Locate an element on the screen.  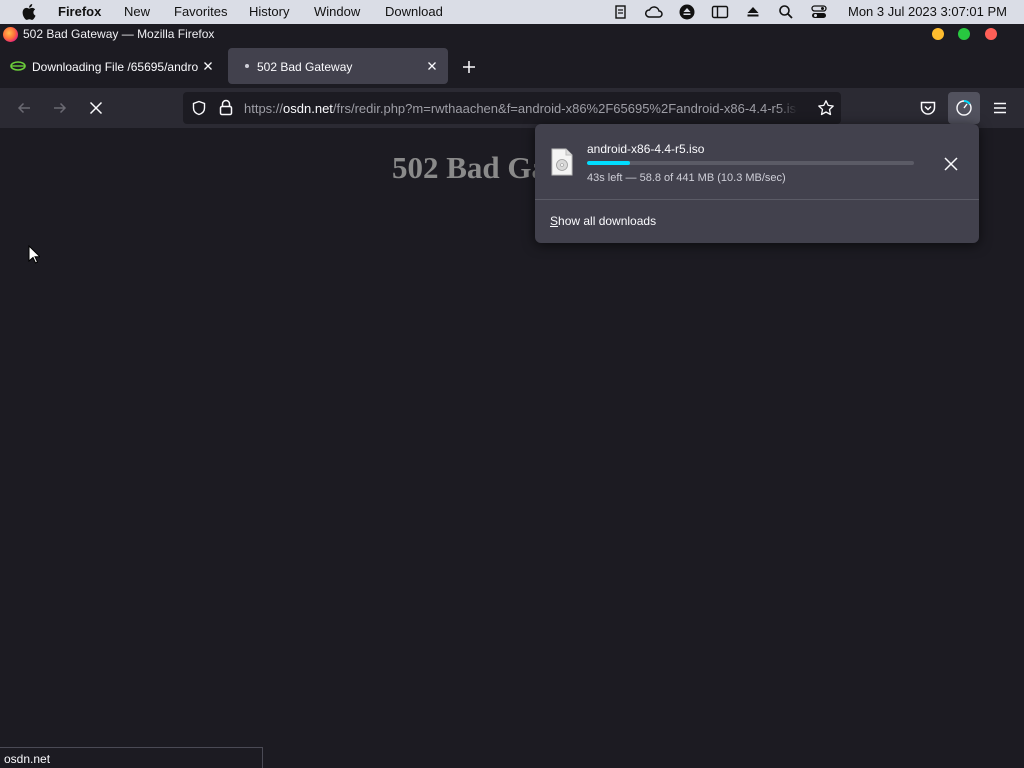
close-window-button is located at coordinates (991, 34).